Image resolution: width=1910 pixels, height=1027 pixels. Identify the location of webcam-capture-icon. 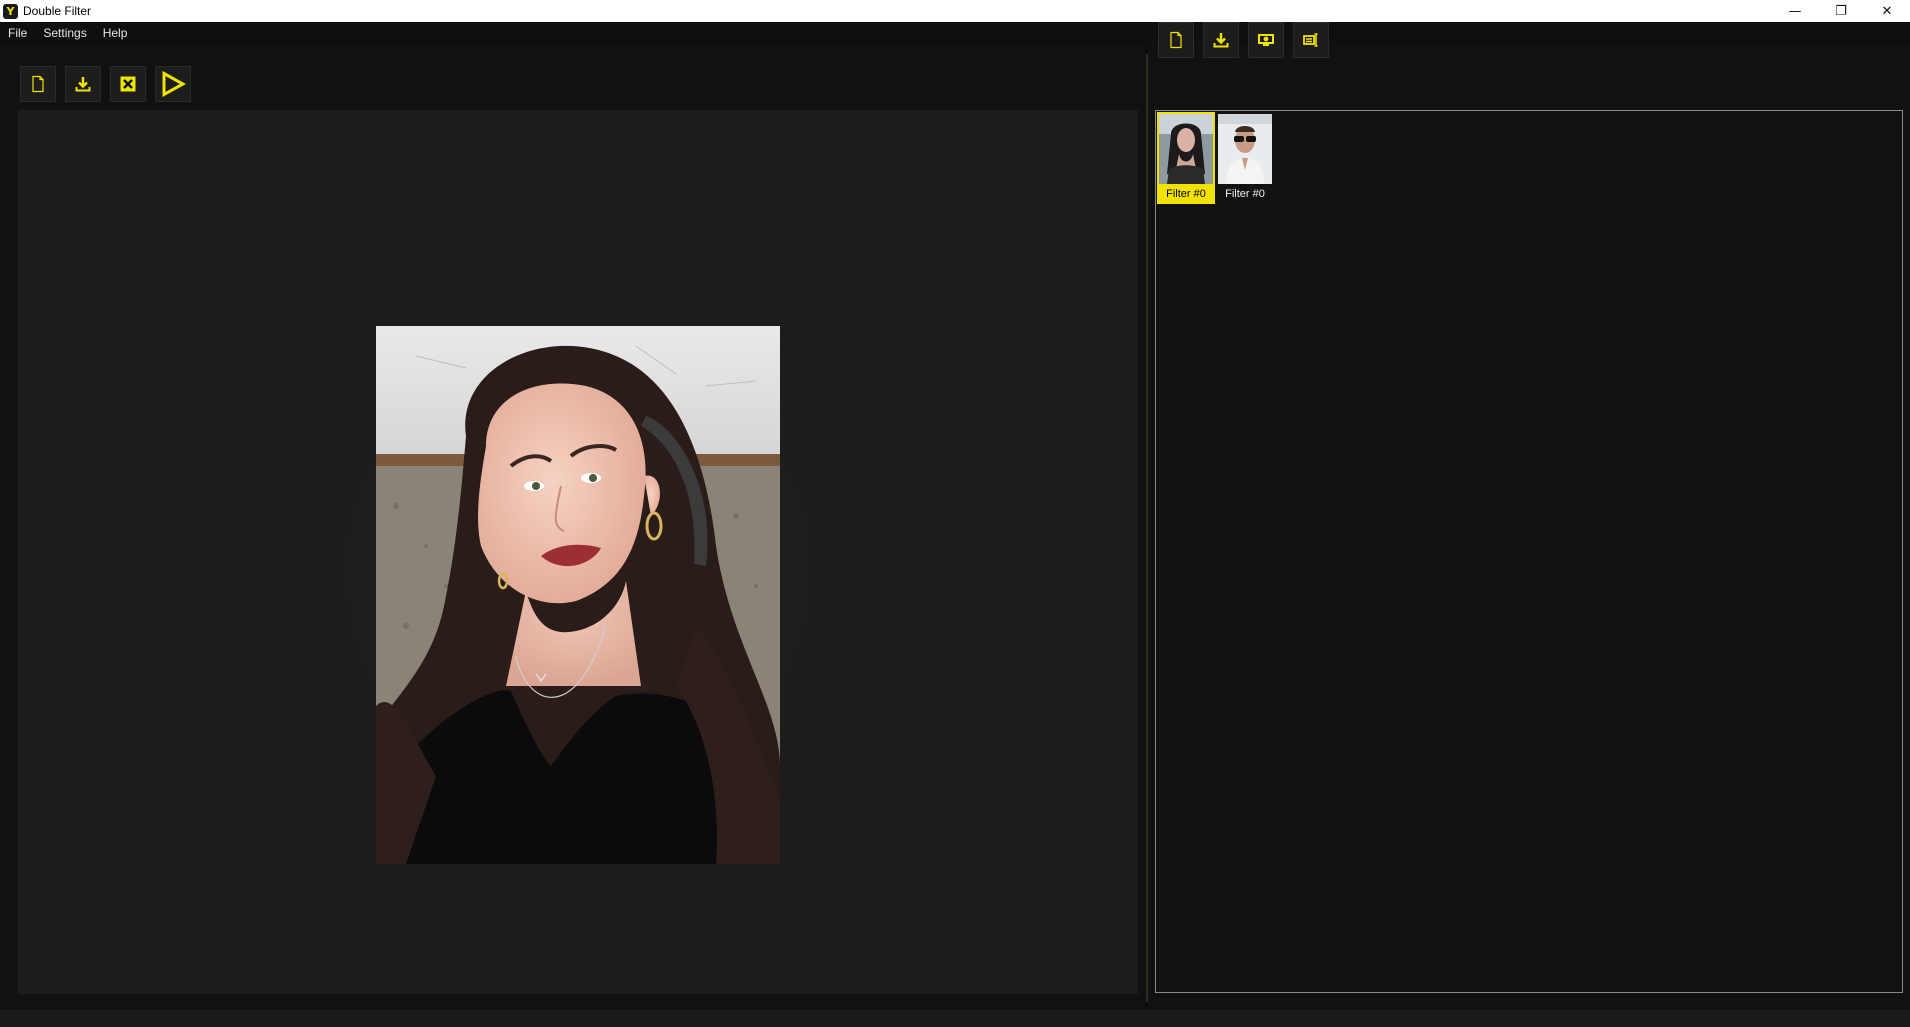
(1266, 40).